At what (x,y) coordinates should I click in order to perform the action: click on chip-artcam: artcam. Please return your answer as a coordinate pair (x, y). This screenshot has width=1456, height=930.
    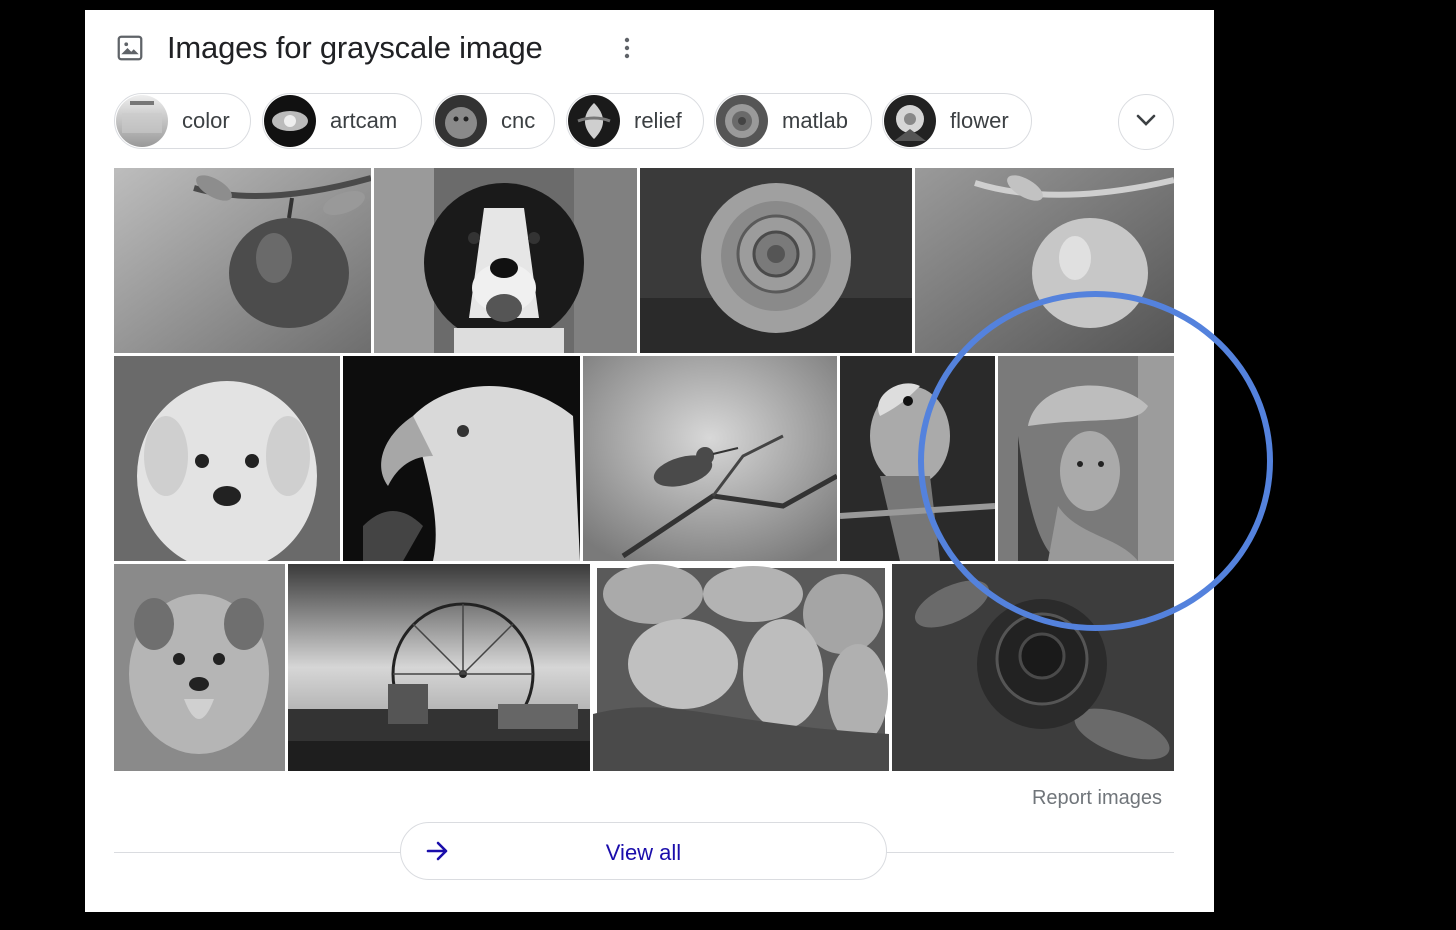
    Looking at the image, I should click on (342, 121).